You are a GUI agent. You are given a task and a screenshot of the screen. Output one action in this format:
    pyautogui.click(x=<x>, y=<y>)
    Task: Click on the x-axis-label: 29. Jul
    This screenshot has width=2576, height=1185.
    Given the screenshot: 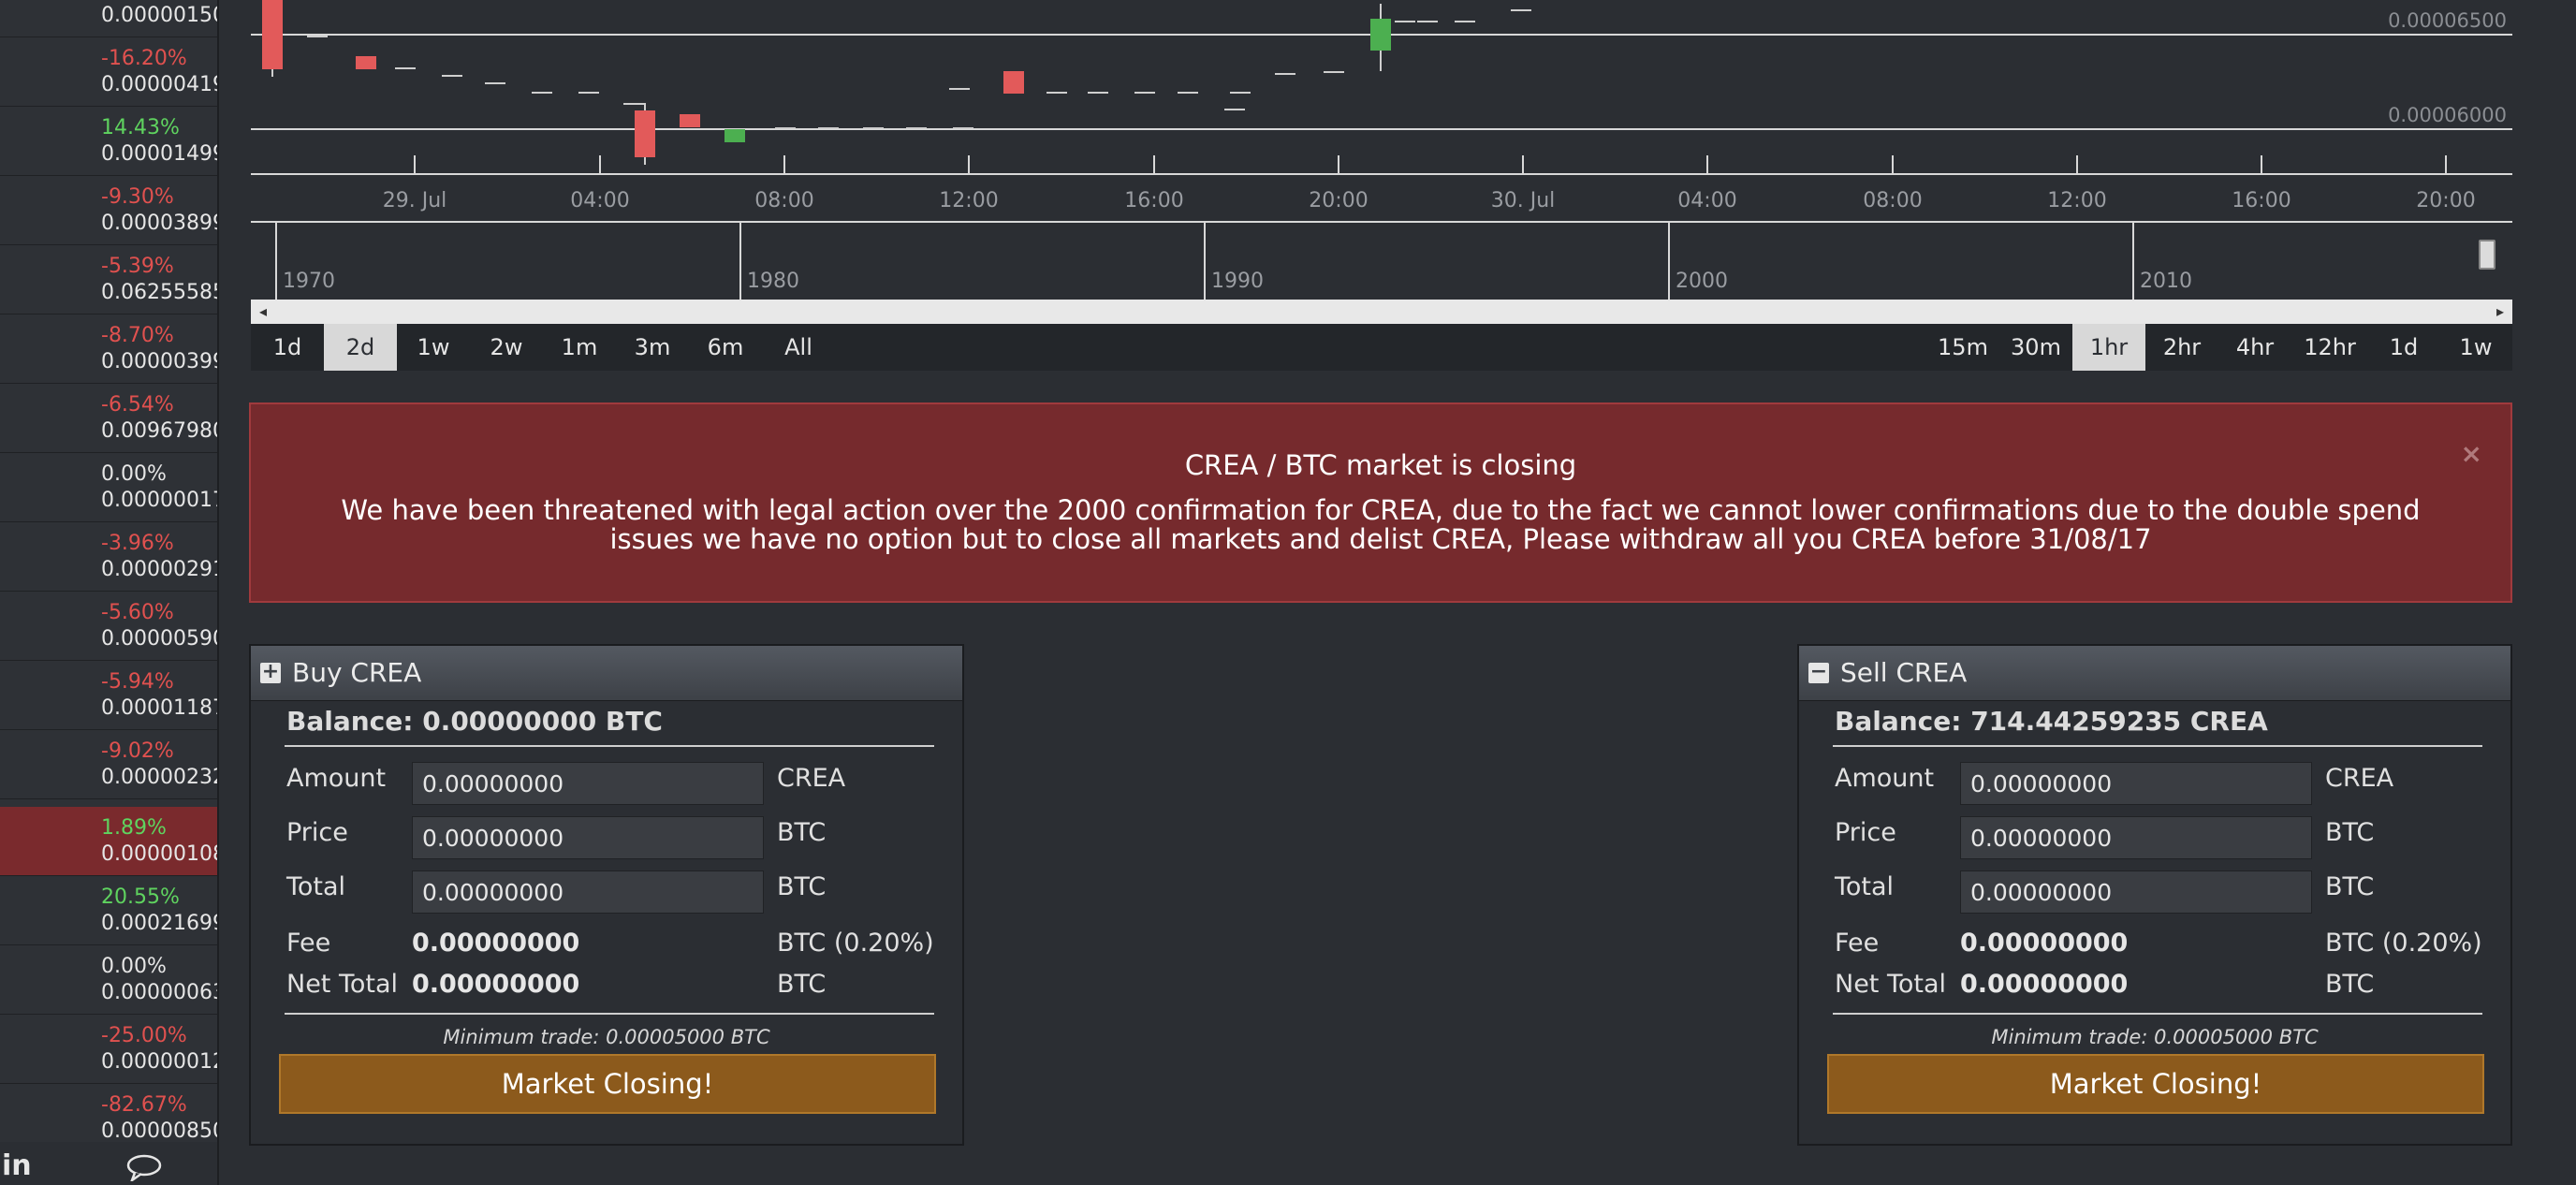 What is the action you would take?
    pyautogui.click(x=414, y=200)
    